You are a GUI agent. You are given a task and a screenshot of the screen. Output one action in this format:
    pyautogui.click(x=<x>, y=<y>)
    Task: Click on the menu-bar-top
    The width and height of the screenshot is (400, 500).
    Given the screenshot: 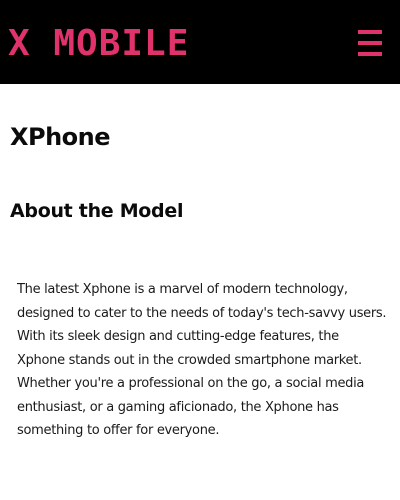 What is the action you would take?
    pyautogui.click(x=370, y=32)
    